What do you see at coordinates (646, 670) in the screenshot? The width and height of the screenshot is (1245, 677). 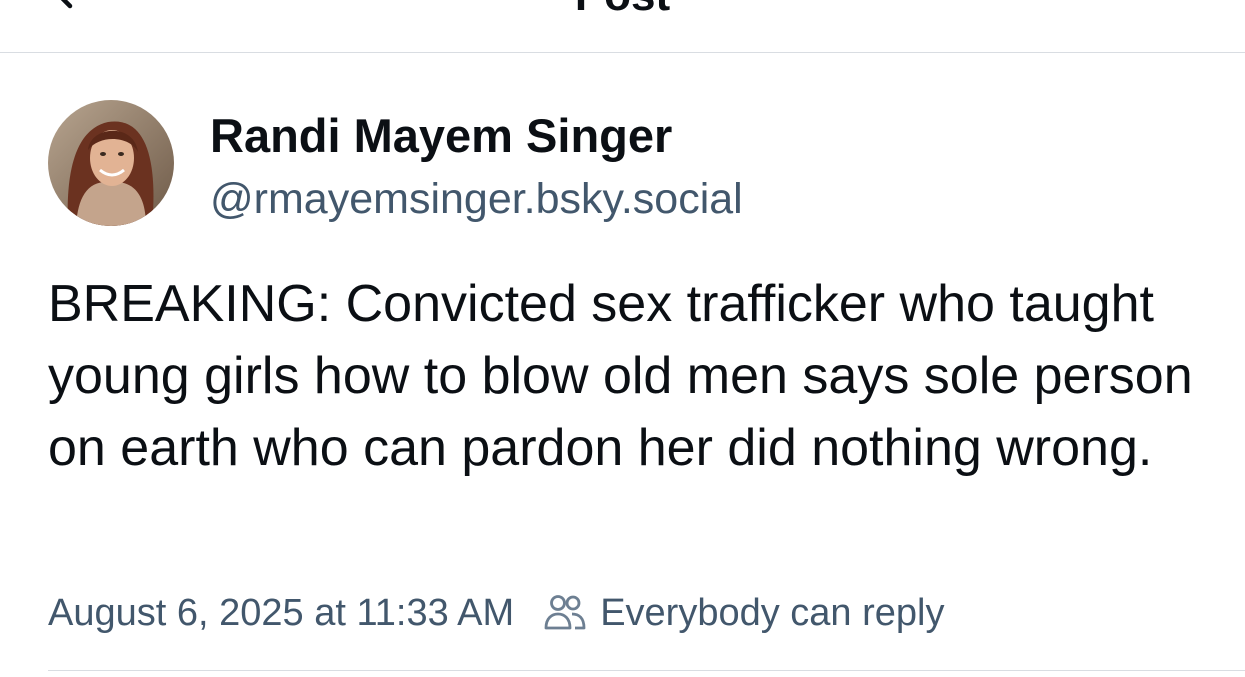 I see `divider` at bounding box center [646, 670].